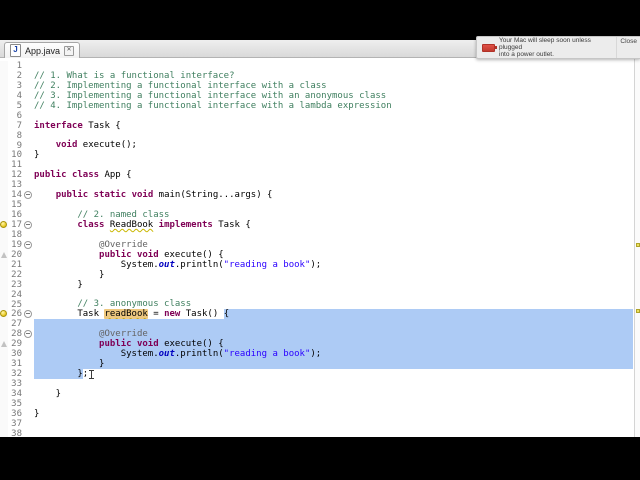 Image resolution: width=640 pixels, height=480 pixels. What do you see at coordinates (333, 175) in the screenshot?
I see `code-text: public class App {` at bounding box center [333, 175].